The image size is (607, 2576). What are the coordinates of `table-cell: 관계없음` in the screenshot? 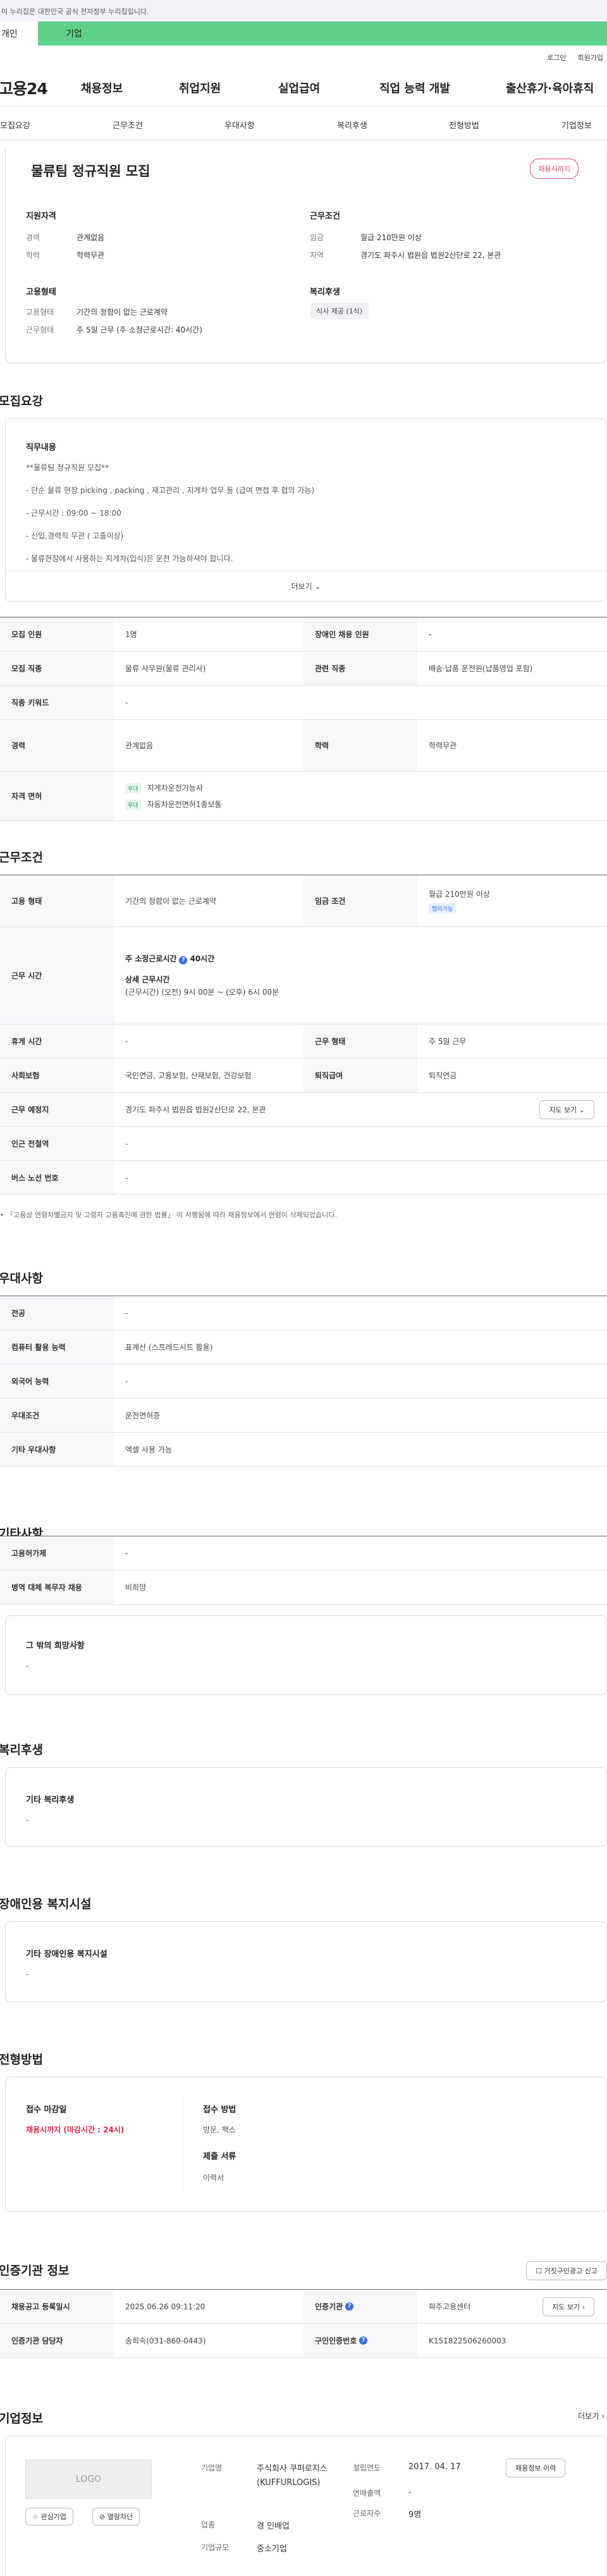 It's located at (139, 745).